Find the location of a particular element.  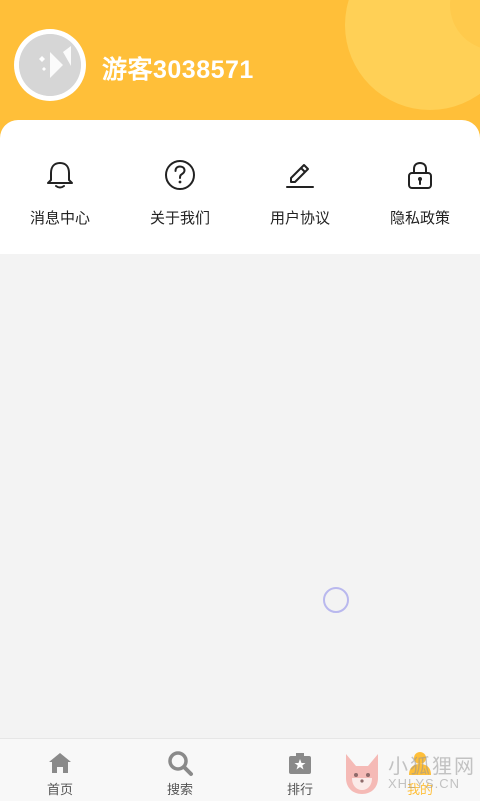

tab-label: 我的 is located at coordinates (419, 789).